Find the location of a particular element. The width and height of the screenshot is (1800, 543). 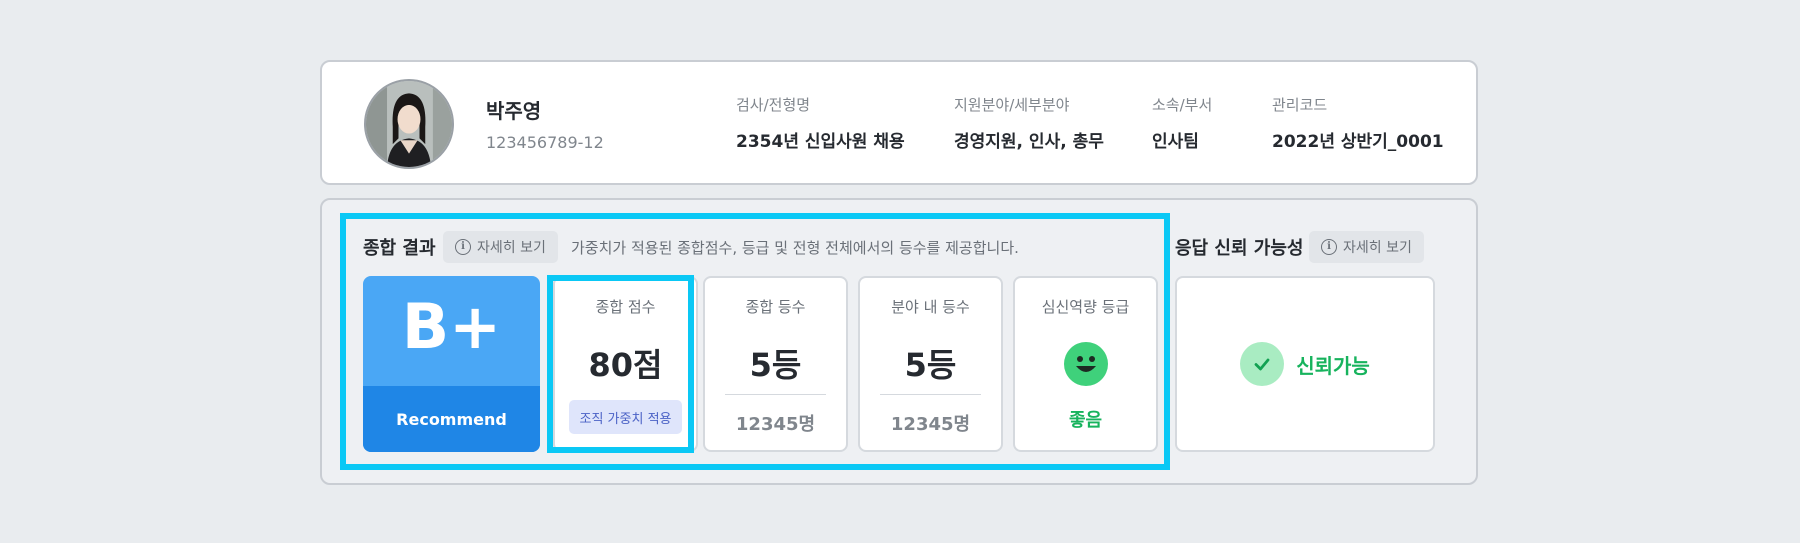

overall-detail-label: 자세히 보기 is located at coordinates (511, 248).